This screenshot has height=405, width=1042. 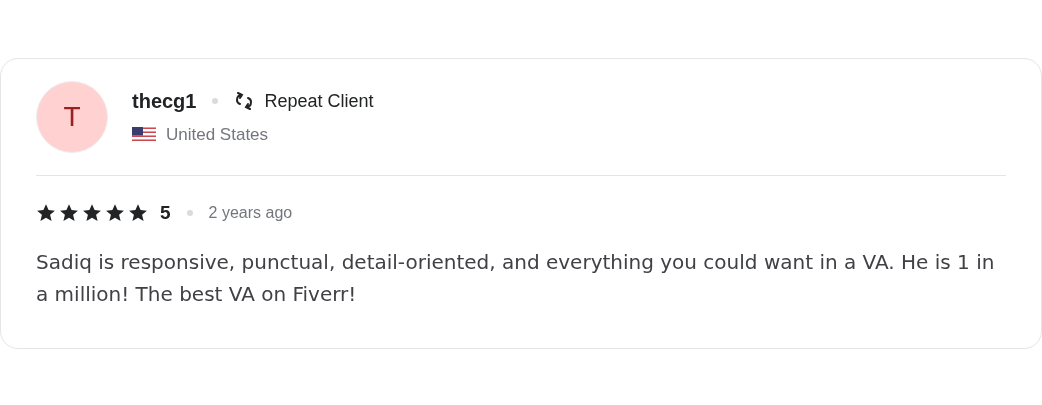 What do you see at coordinates (164, 101) in the screenshot?
I see `username: thecg1` at bounding box center [164, 101].